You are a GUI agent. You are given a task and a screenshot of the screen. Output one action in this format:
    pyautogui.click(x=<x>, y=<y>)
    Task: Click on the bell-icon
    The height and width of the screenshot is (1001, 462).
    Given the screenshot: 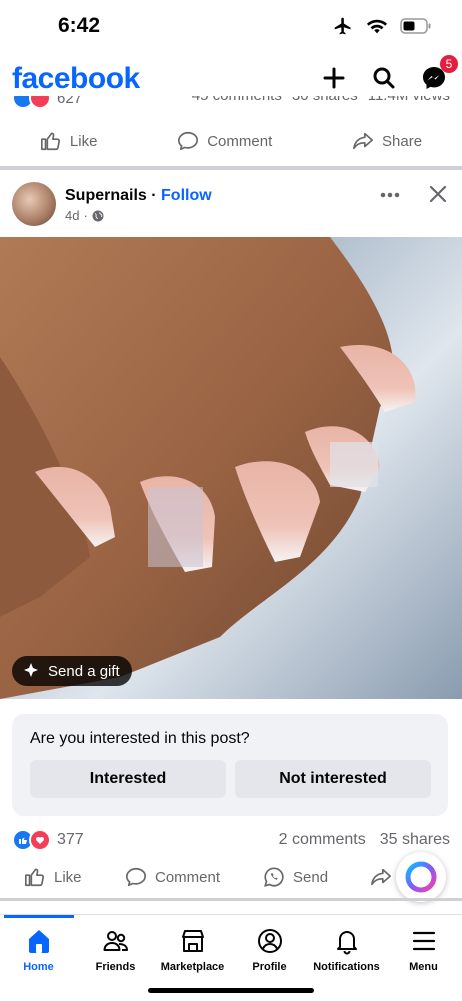 What is the action you would take?
    pyautogui.click(x=346, y=943)
    